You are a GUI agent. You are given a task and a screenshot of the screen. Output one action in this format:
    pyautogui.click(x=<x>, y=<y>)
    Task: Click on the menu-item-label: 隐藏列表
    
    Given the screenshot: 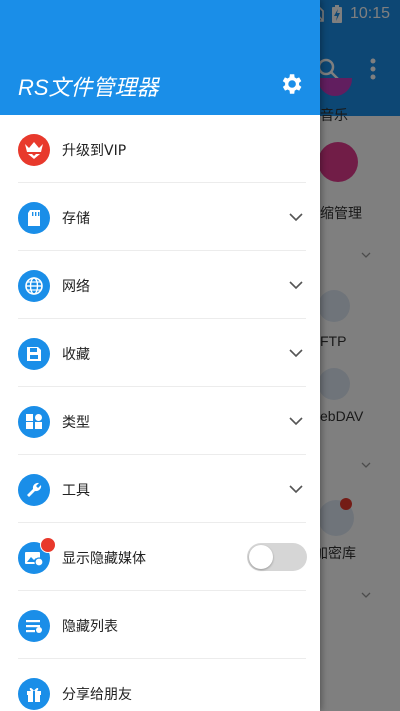 What is the action you would take?
    pyautogui.click(x=90, y=627)
    